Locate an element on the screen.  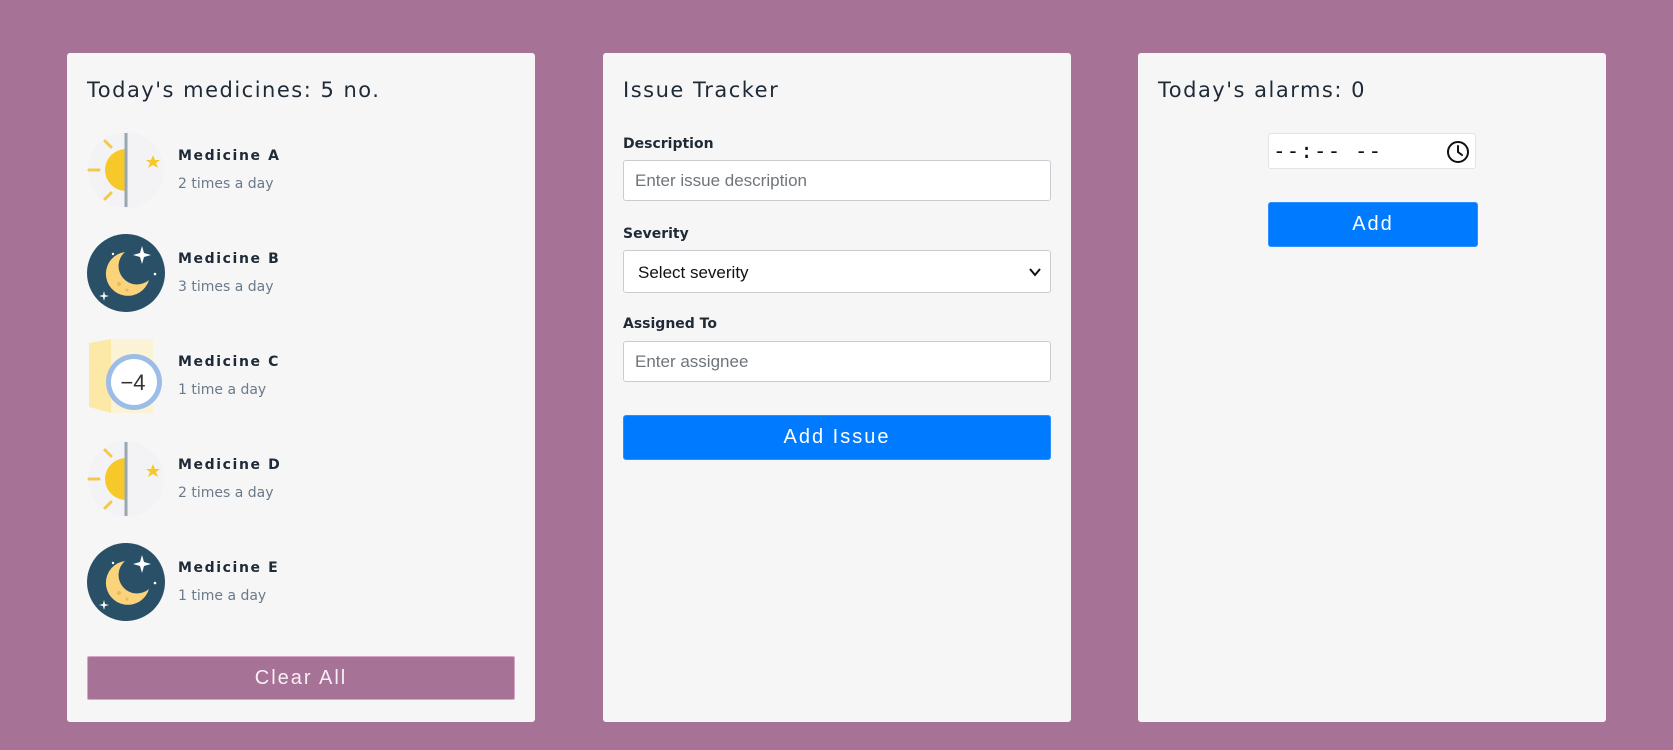
chevron-down-icon is located at coordinates (1035, 274).